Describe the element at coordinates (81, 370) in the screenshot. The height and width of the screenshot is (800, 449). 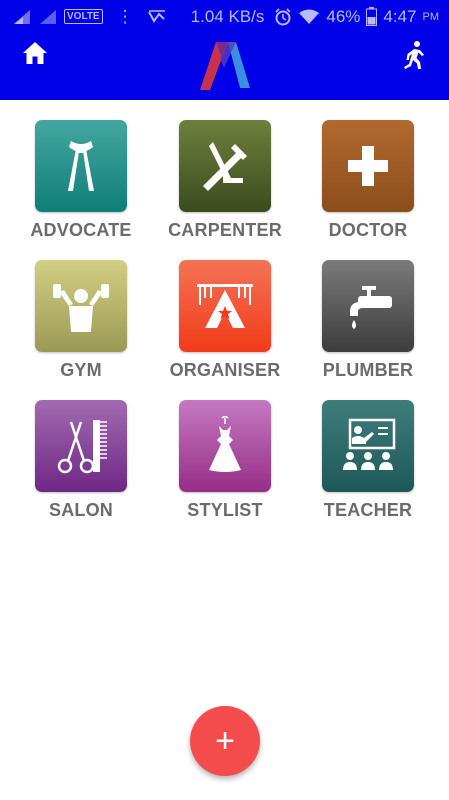
I see `category-label: GYM` at that location.